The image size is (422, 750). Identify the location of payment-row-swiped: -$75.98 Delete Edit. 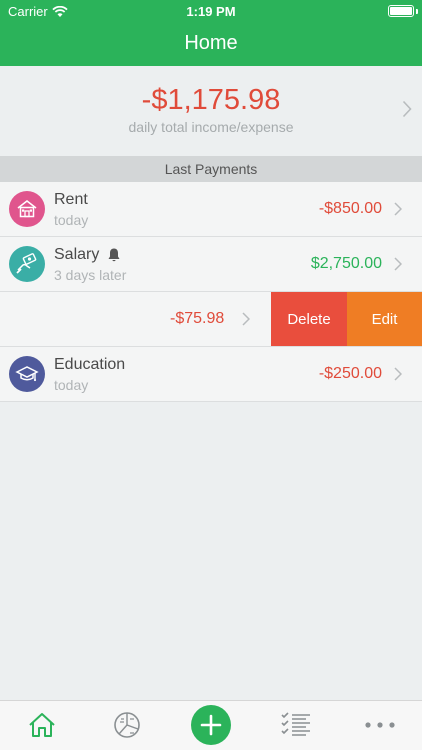
(211, 319).